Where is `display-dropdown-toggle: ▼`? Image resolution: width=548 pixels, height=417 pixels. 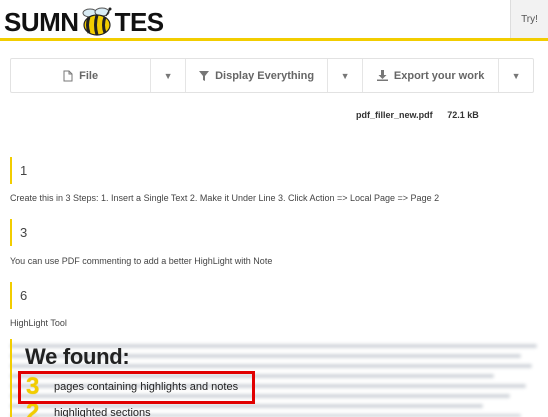
display-dropdown-toggle: ▼ is located at coordinates (345, 75).